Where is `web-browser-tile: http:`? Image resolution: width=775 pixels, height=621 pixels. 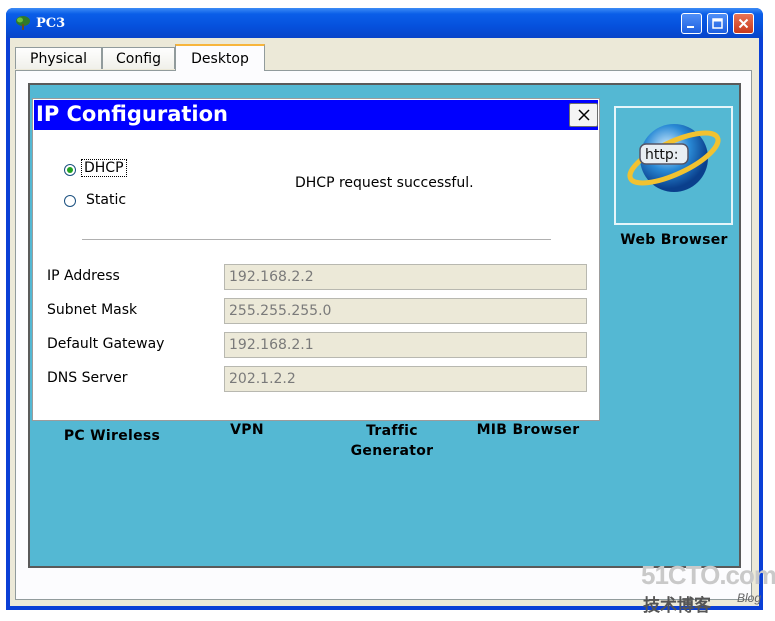
web-browser-tile: http: is located at coordinates (673, 165).